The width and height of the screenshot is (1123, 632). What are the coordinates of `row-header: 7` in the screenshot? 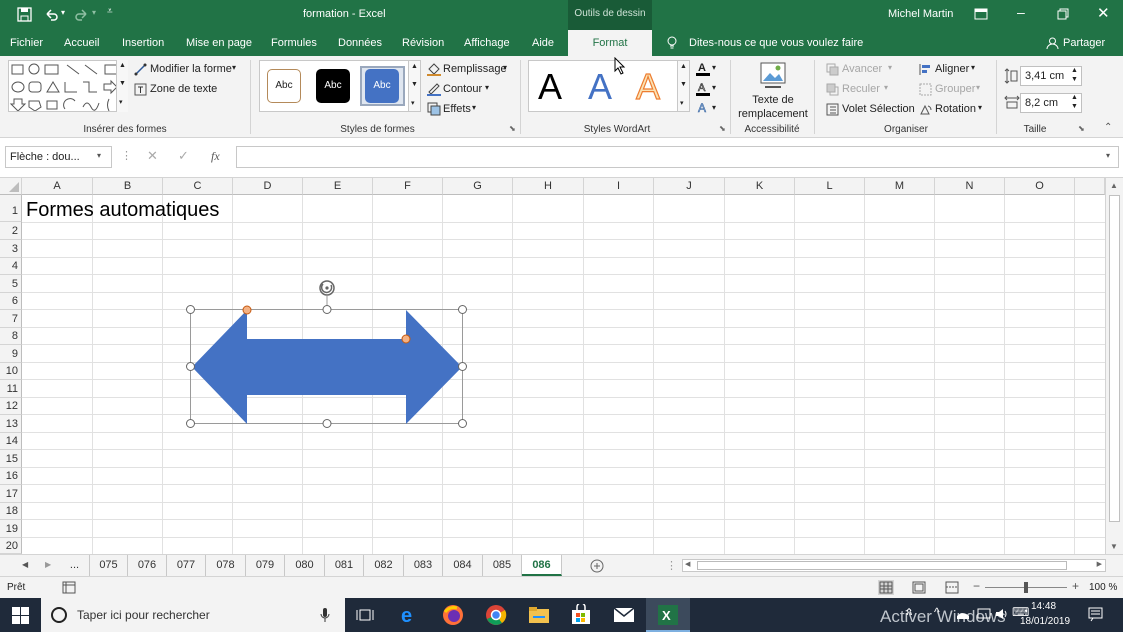 It's located at (11, 319).